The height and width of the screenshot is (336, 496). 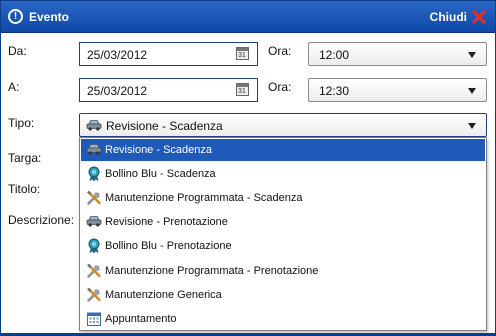 I want to click on dropdown-item-label: Appuntamento, so click(x=141, y=318).